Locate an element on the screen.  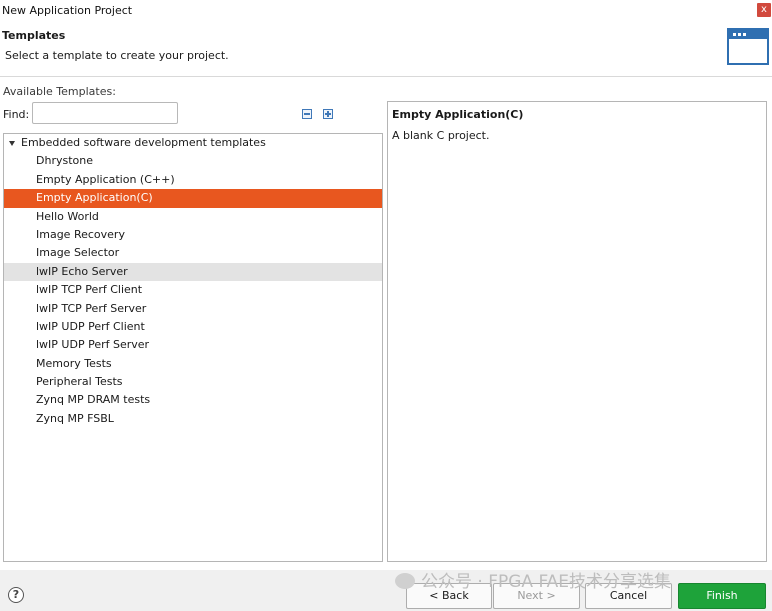
tree-item: Empty Application (C++) is located at coordinates (193, 180).